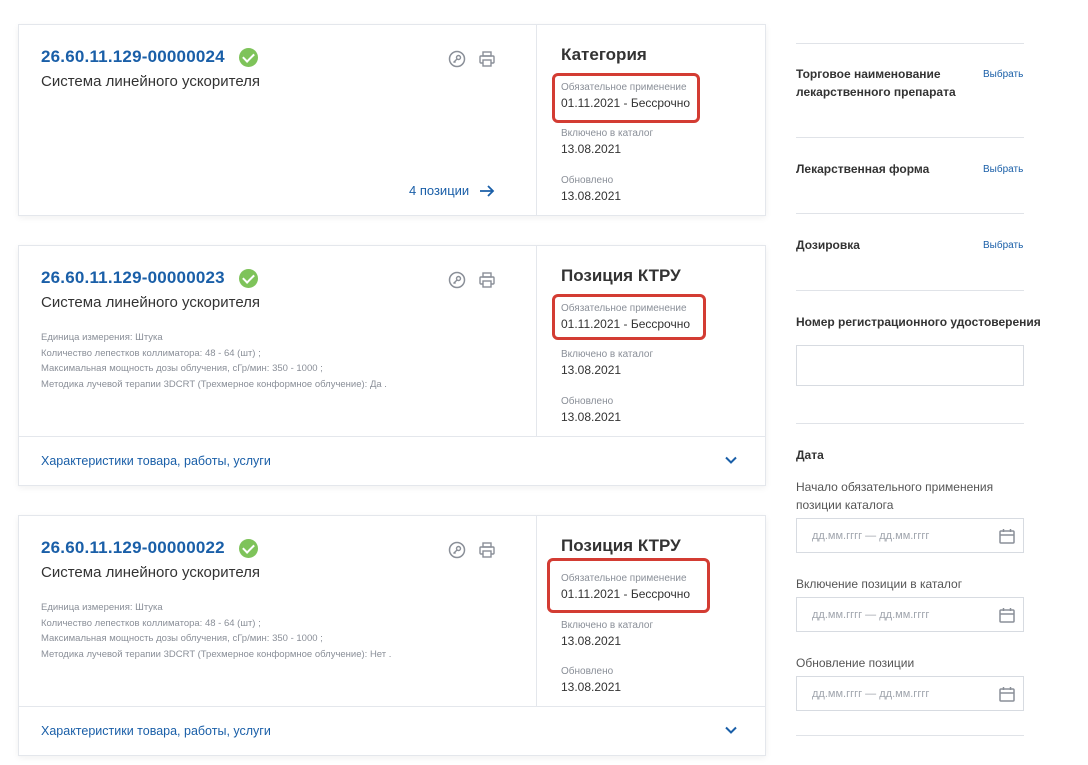  What do you see at coordinates (1003, 74) in the screenshot?
I see `trade-name-choose-link: Выбрать` at bounding box center [1003, 74].